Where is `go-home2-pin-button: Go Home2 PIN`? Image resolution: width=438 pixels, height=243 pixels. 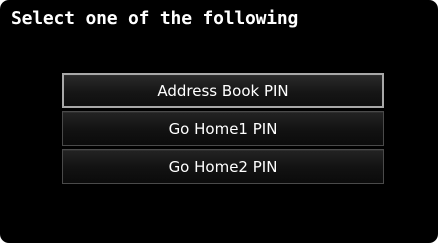
go-home2-pin-button: Go Home2 PIN is located at coordinates (223, 166).